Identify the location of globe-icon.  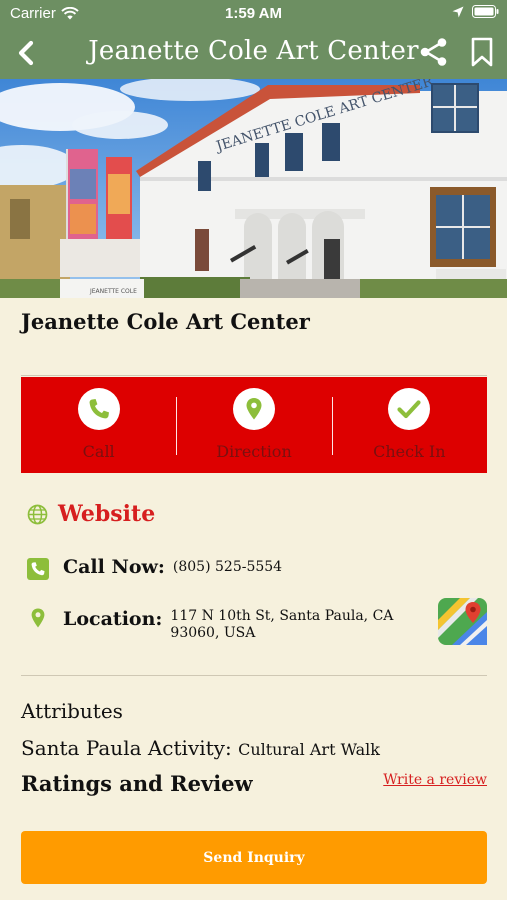
(37, 514).